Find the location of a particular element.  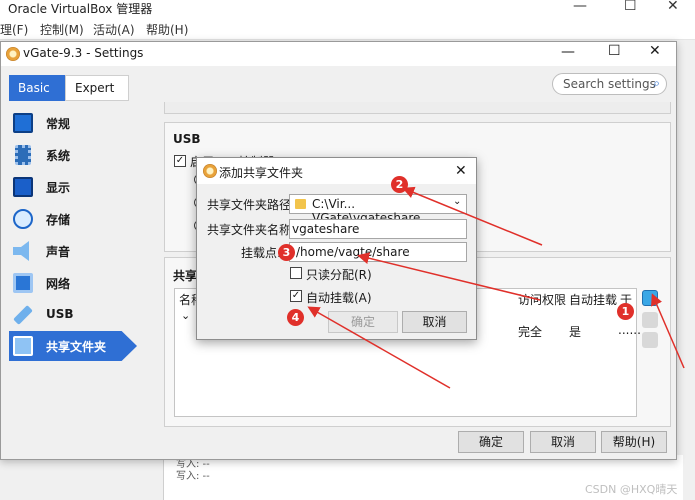

annotation-badge: 3 is located at coordinates (286, 252).